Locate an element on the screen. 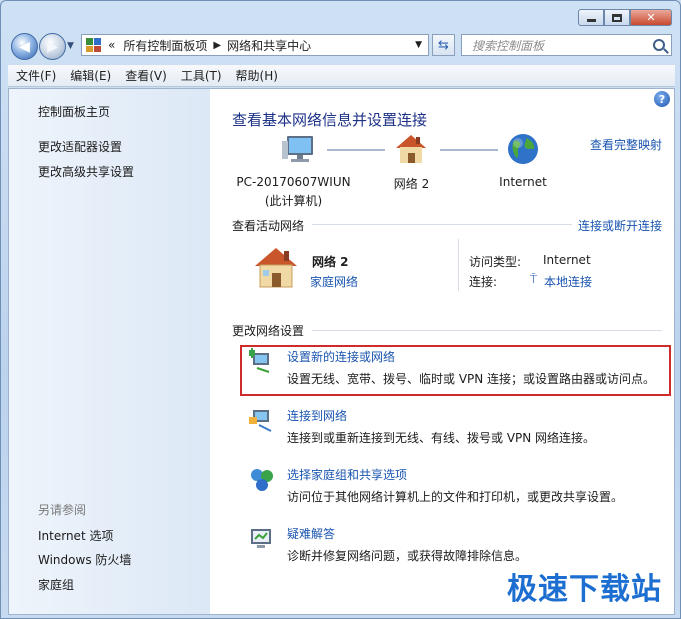 Image resolution: width=681 pixels, height=619 pixels. ethernet-icon: ⍑ is located at coordinates (534, 279).